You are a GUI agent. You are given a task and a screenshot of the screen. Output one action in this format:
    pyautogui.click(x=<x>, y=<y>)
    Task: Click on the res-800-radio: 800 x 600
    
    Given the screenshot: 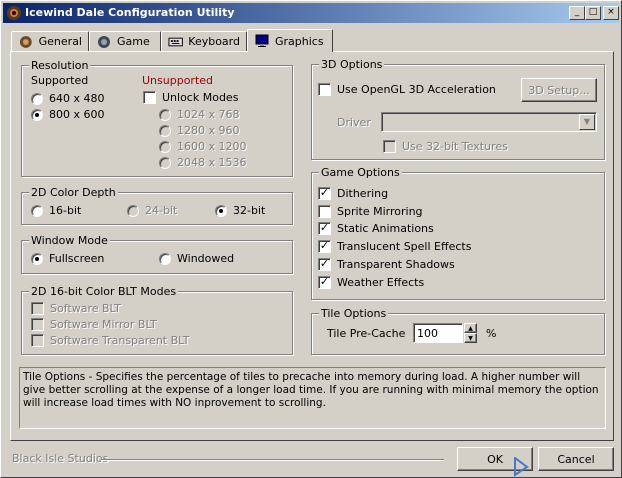 What is the action you would take?
    pyautogui.click(x=68, y=114)
    